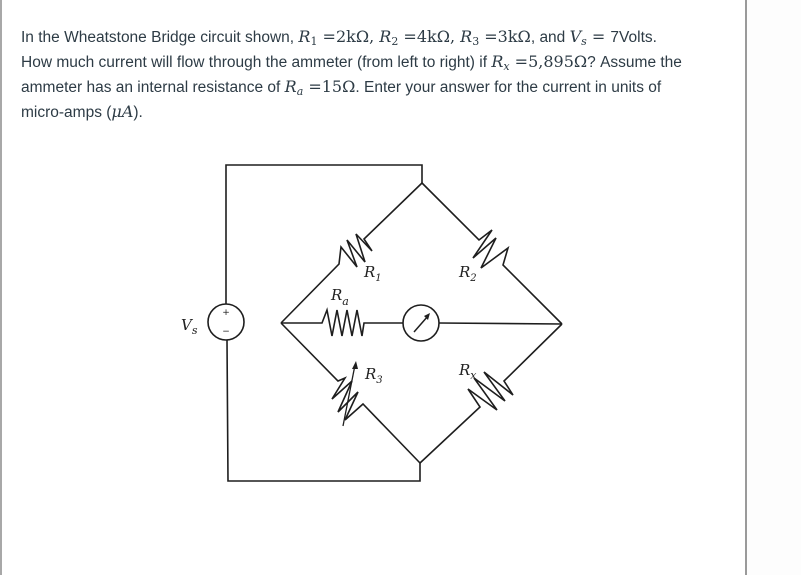 The width and height of the screenshot is (801, 575). Describe the element at coordinates (467, 273) in the screenshot. I see `r2-label: R2` at that location.